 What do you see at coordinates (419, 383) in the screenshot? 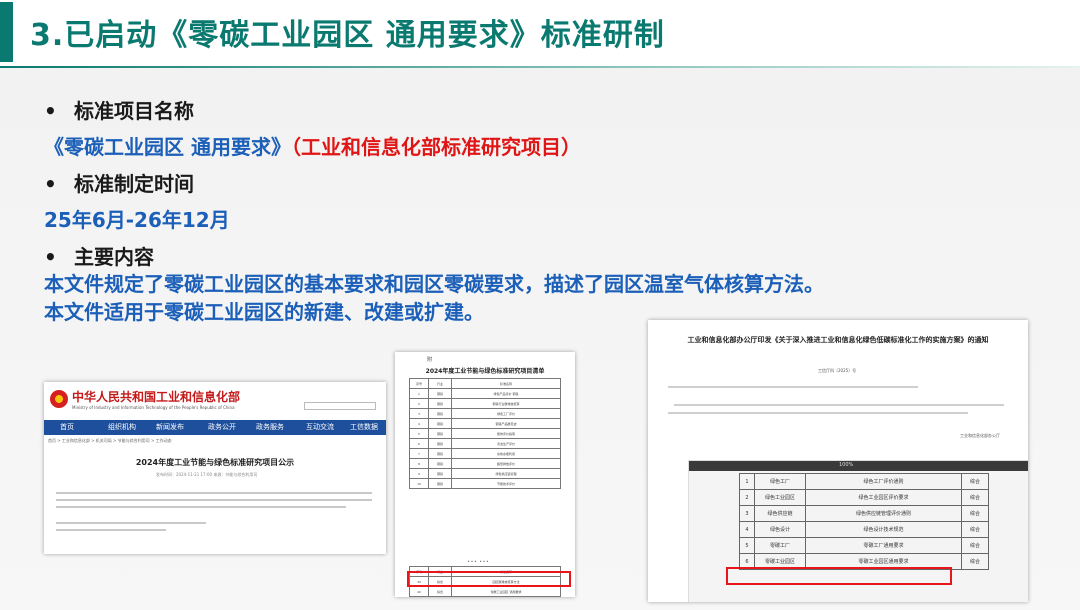
I see `header-cell: 序号` at bounding box center [419, 383].